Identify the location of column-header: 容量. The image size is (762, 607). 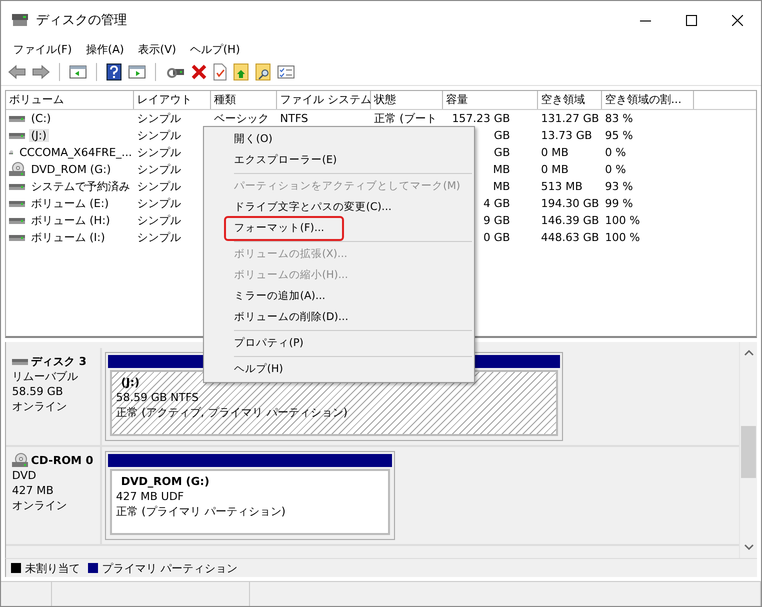
(490, 100).